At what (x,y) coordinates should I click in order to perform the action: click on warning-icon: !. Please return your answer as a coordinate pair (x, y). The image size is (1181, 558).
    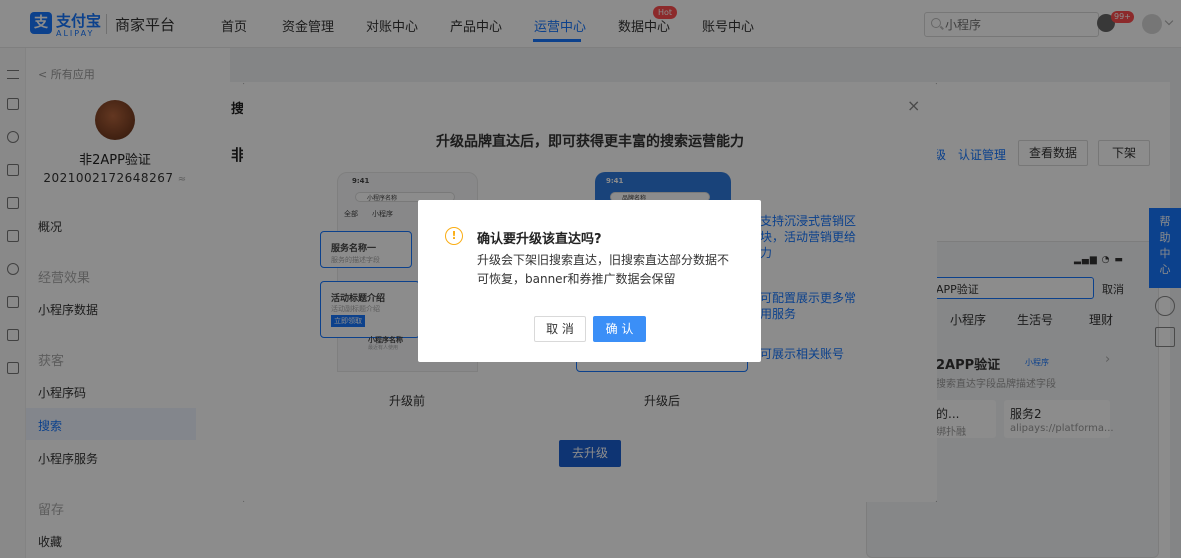
    Looking at the image, I should click on (454, 236).